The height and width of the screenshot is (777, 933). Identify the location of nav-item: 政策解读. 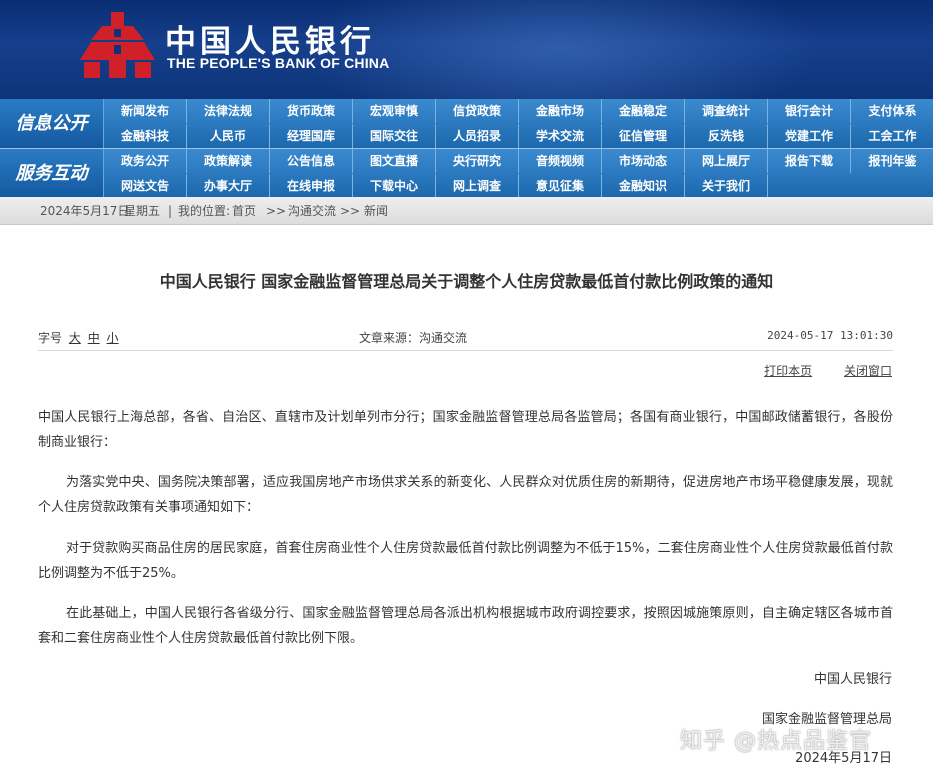
(228, 161).